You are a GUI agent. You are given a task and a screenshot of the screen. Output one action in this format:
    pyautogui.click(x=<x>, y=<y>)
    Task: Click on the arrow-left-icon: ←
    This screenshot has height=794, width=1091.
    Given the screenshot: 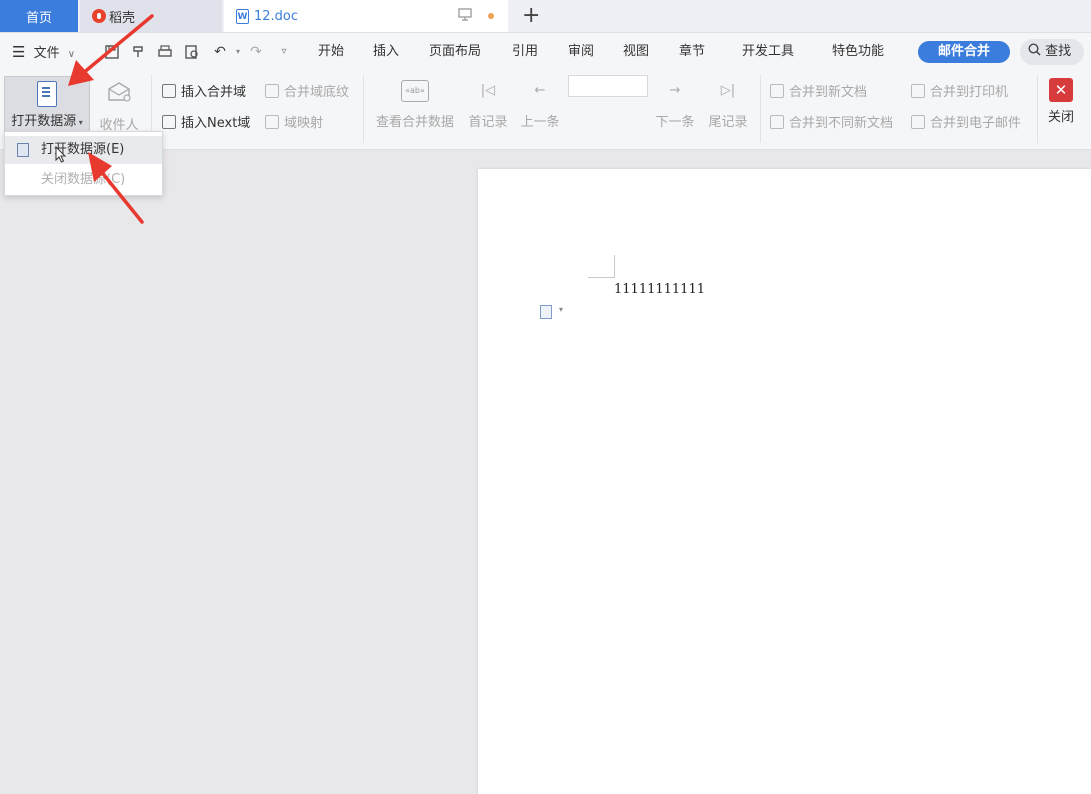 What is the action you would take?
    pyautogui.click(x=540, y=90)
    